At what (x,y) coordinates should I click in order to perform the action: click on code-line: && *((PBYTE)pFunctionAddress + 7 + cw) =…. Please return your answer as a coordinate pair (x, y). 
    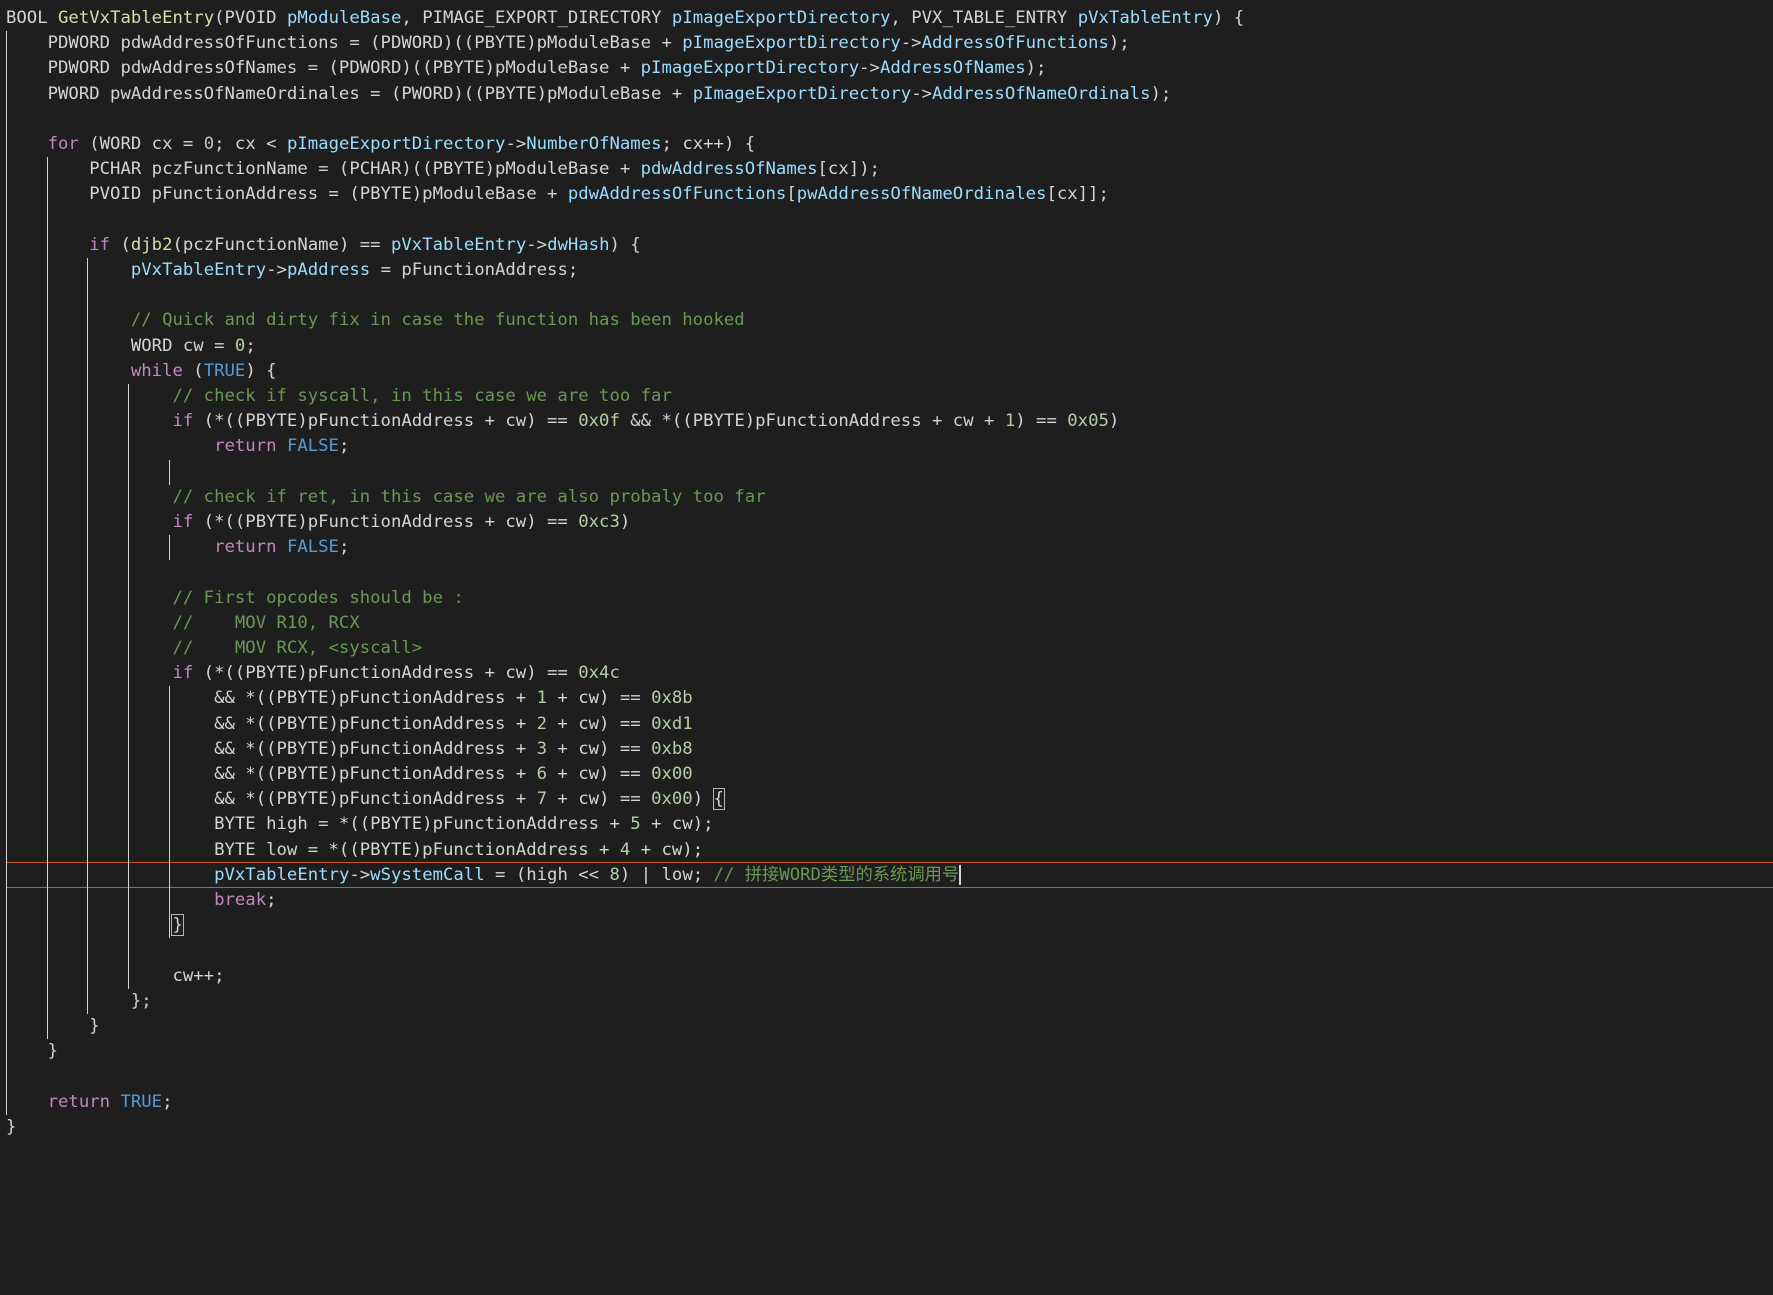
    Looking at the image, I should click on (365, 799).